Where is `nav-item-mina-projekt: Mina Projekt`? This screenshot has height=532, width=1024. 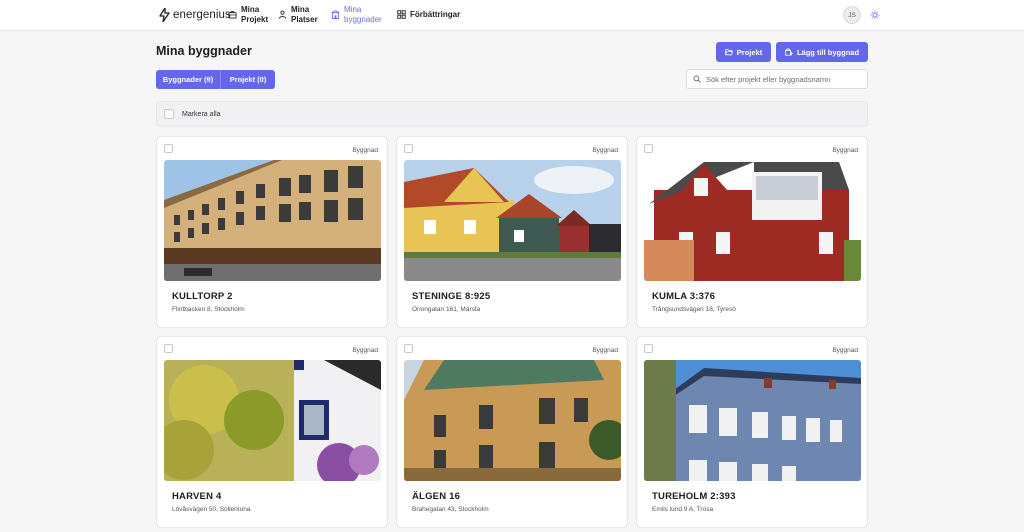 nav-item-mina-projekt: Mina Projekt is located at coordinates (248, 15).